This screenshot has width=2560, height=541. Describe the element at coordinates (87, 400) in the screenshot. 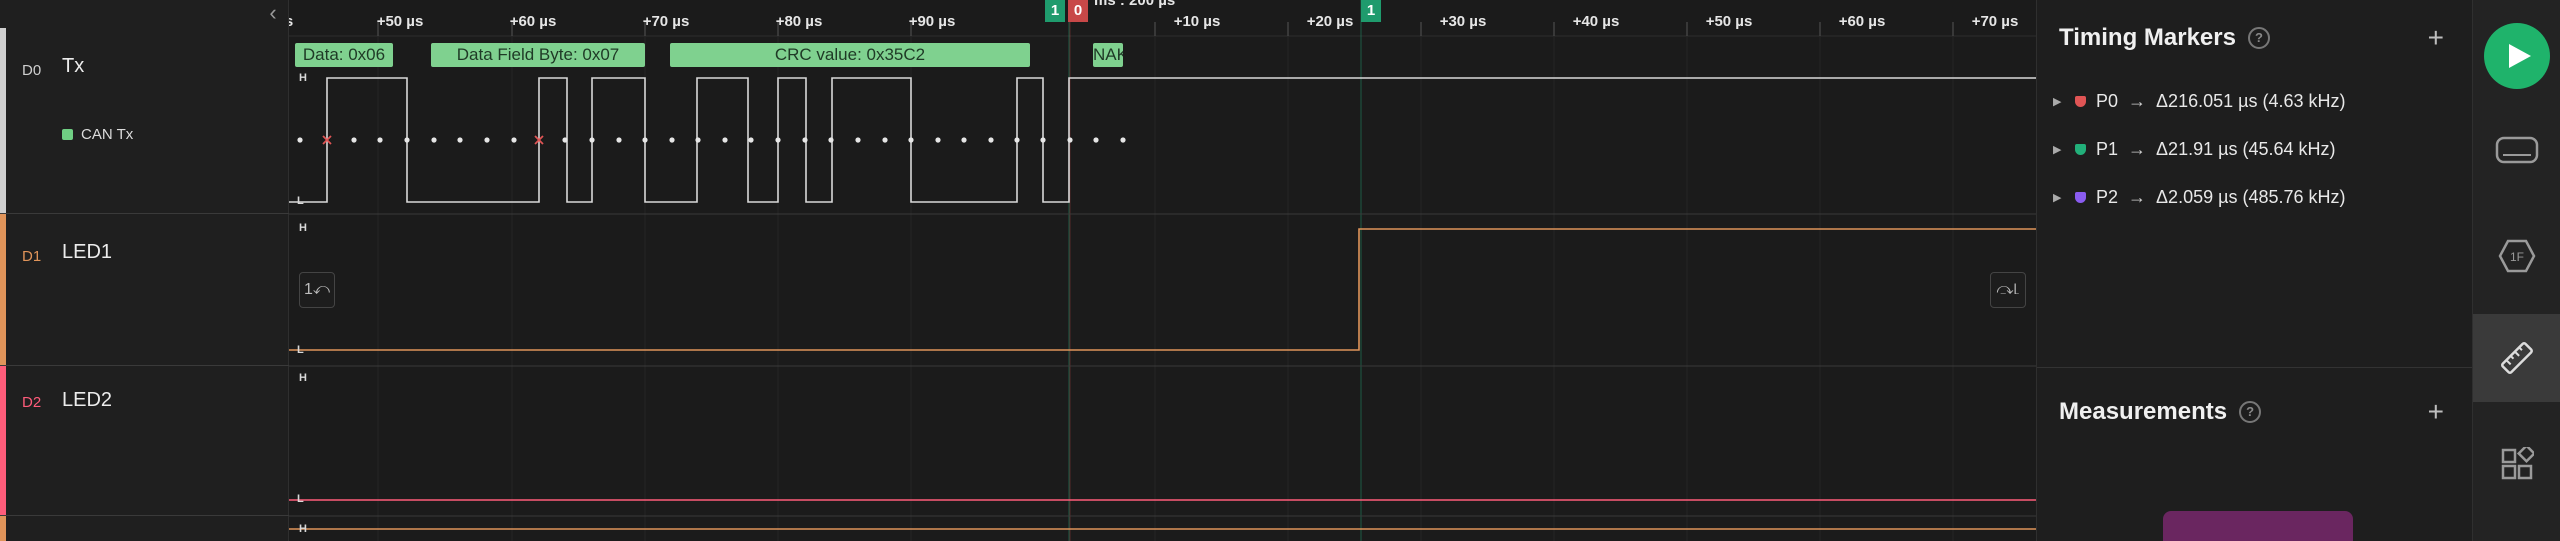

I see `channel-name: LED2` at that location.